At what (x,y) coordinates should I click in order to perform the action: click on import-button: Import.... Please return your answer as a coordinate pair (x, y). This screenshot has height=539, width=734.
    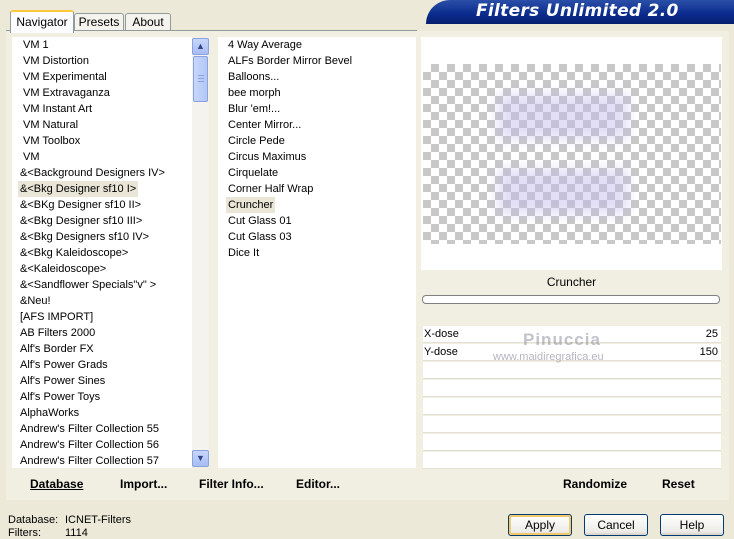
    Looking at the image, I should click on (143, 484).